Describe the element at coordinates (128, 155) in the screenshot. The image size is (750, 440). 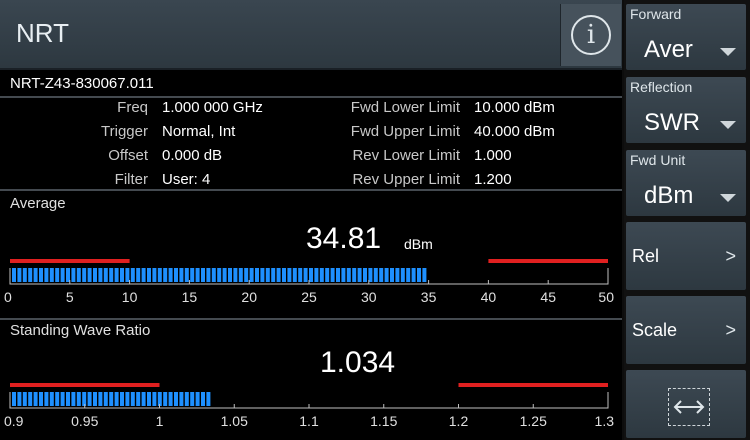
I see `param-label: Offset` at that location.